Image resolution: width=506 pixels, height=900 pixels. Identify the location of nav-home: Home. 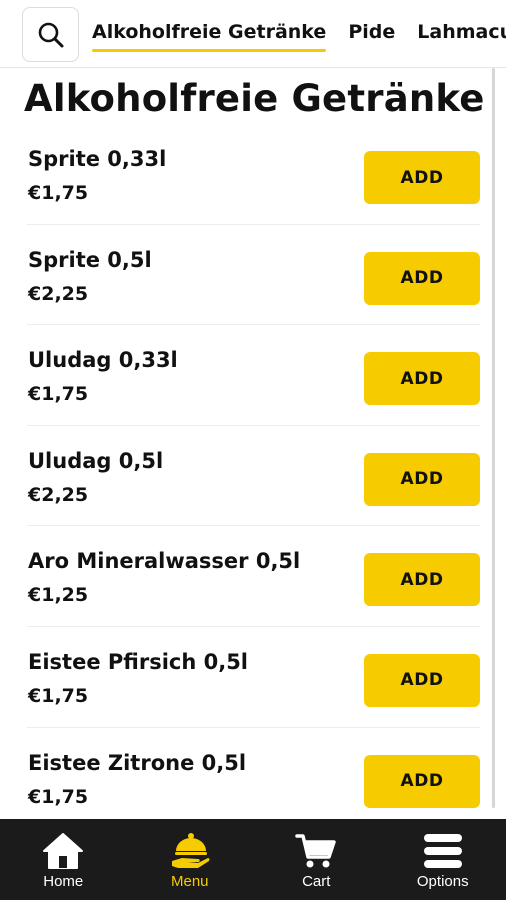
(63, 859).